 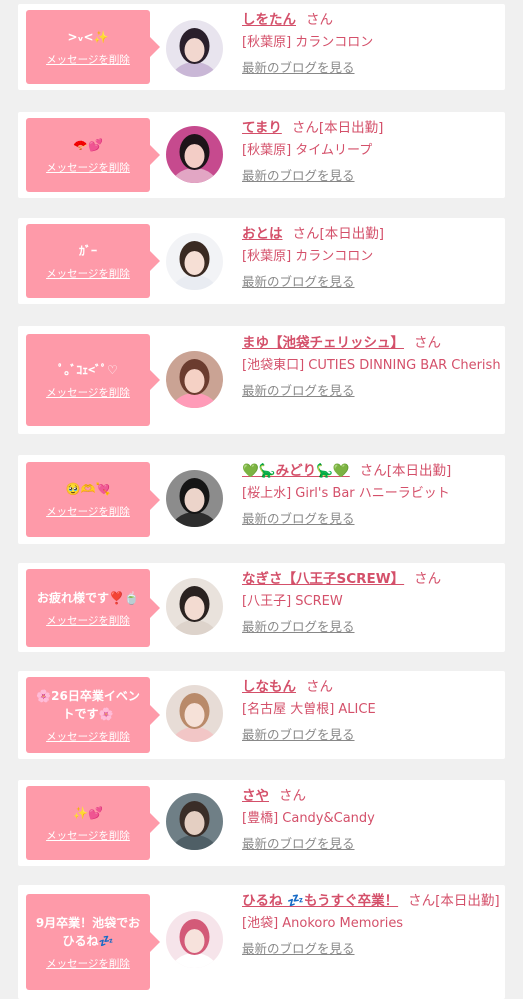 What do you see at coordinates (93, 47) in the screenshot?
I see `message-bubble: >ᵥ<✨ メッセージを削除` at bounding box center [93, 47].